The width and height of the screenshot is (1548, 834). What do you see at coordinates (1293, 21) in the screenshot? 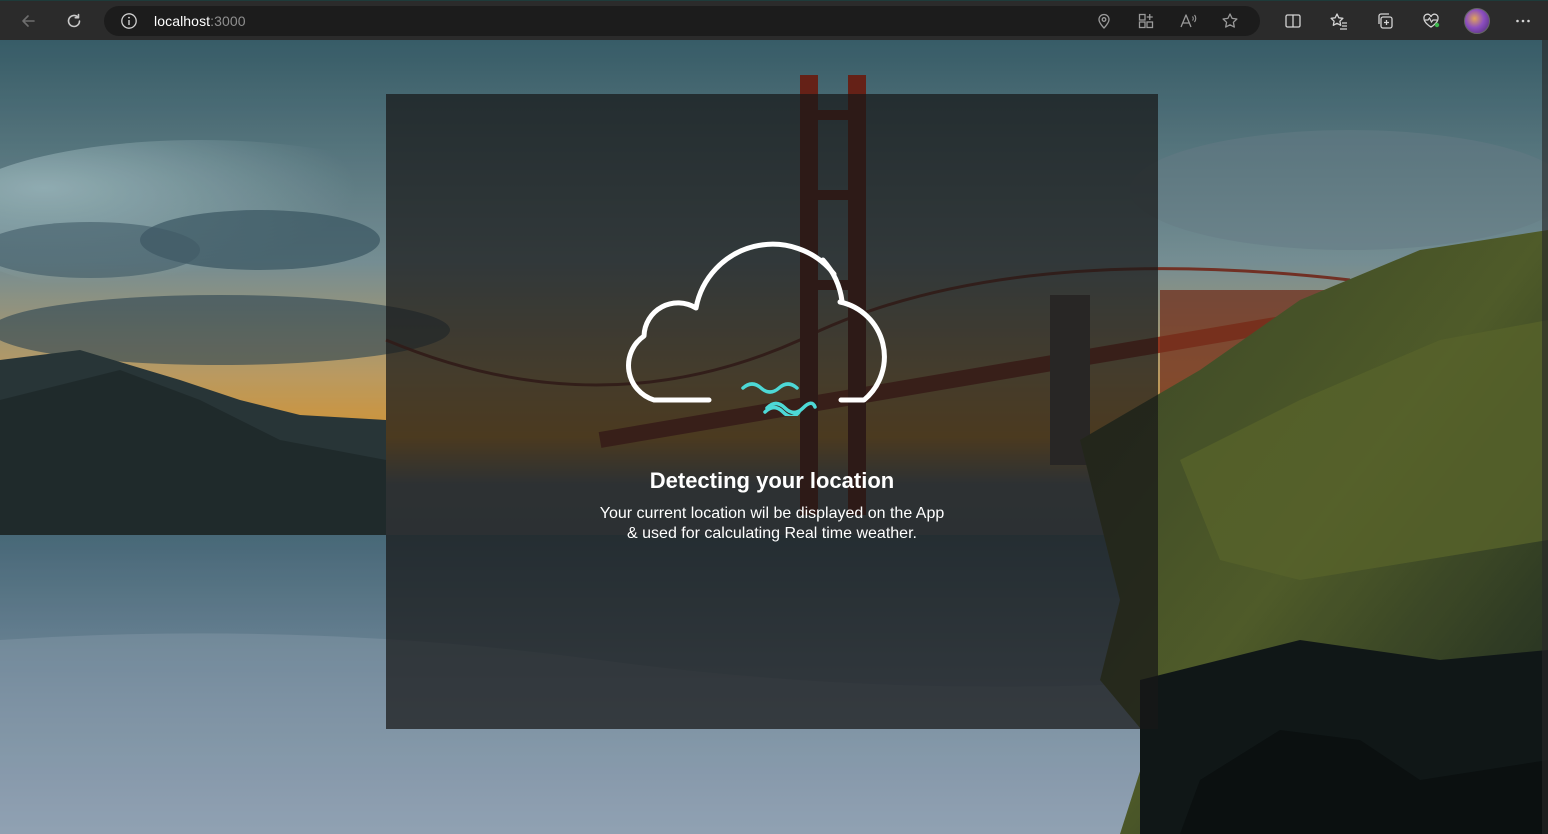
I see `split-screen-icon` at bounding box center [1293, 21].